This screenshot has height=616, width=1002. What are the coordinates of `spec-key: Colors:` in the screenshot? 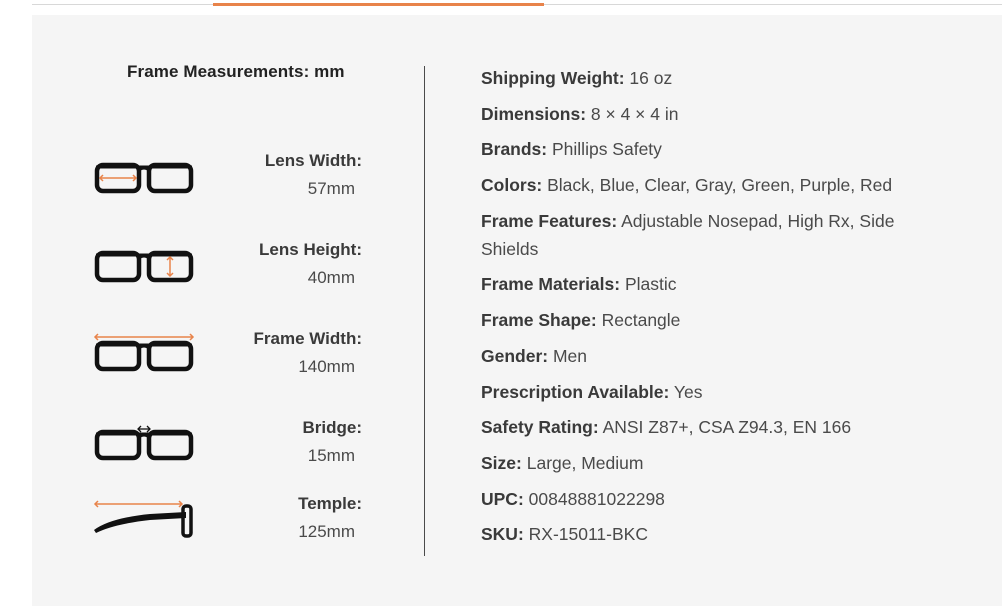 It's located at (512, 185).